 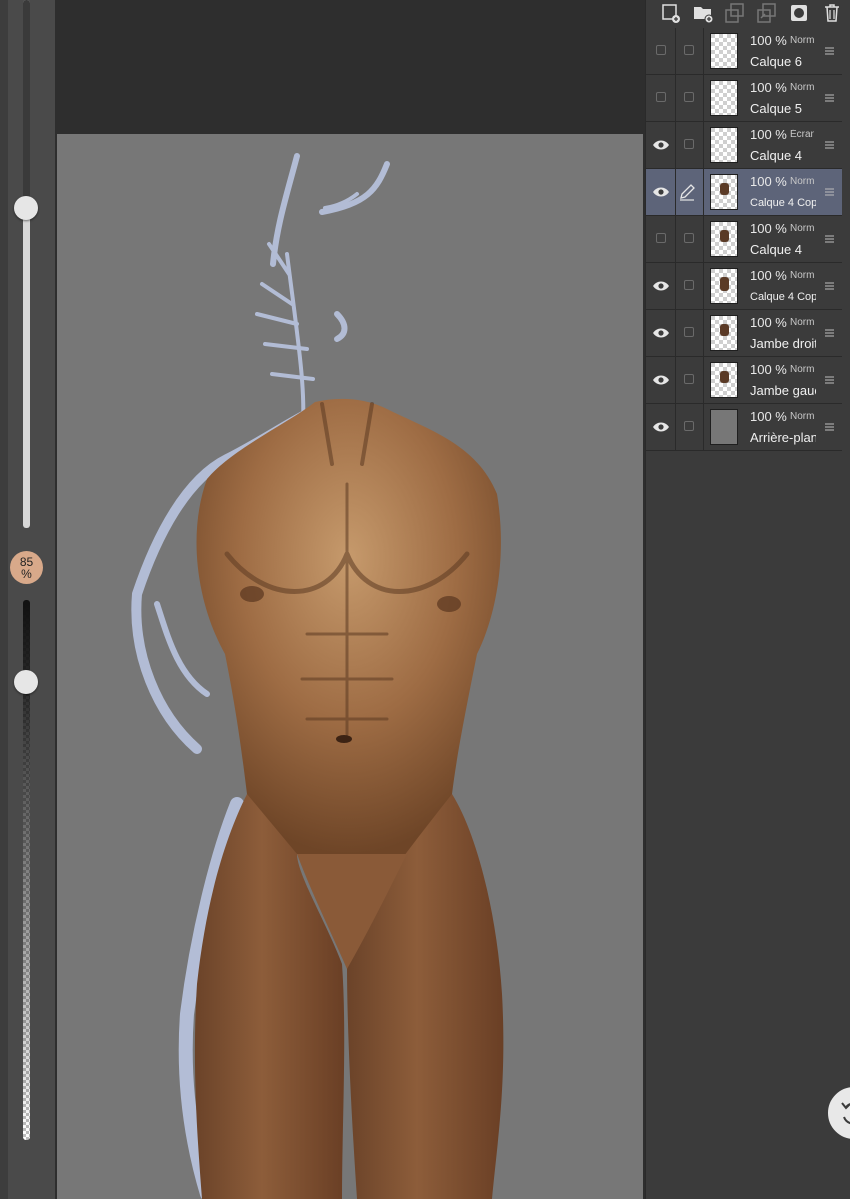 I want to click on layer-row: 100 % Écran Calque 4, so click(x=744, y=145).